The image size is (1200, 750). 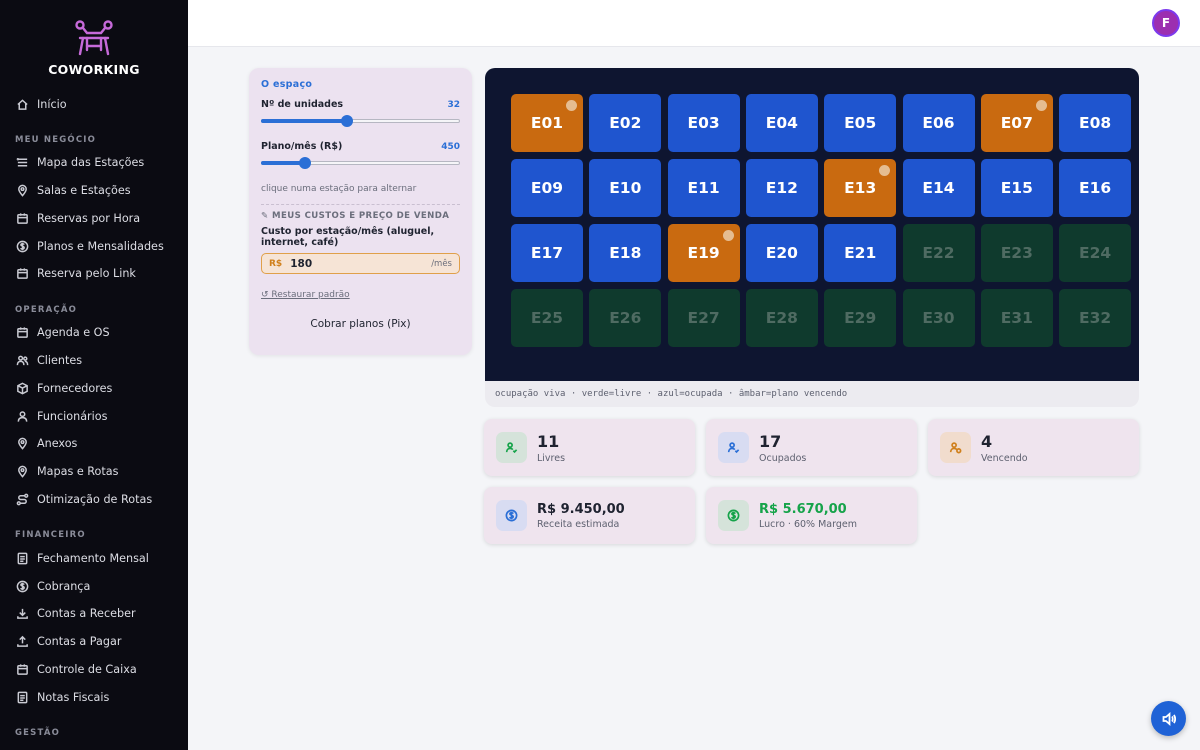 I want to click on plan-slider, so click(x=360, y=163).